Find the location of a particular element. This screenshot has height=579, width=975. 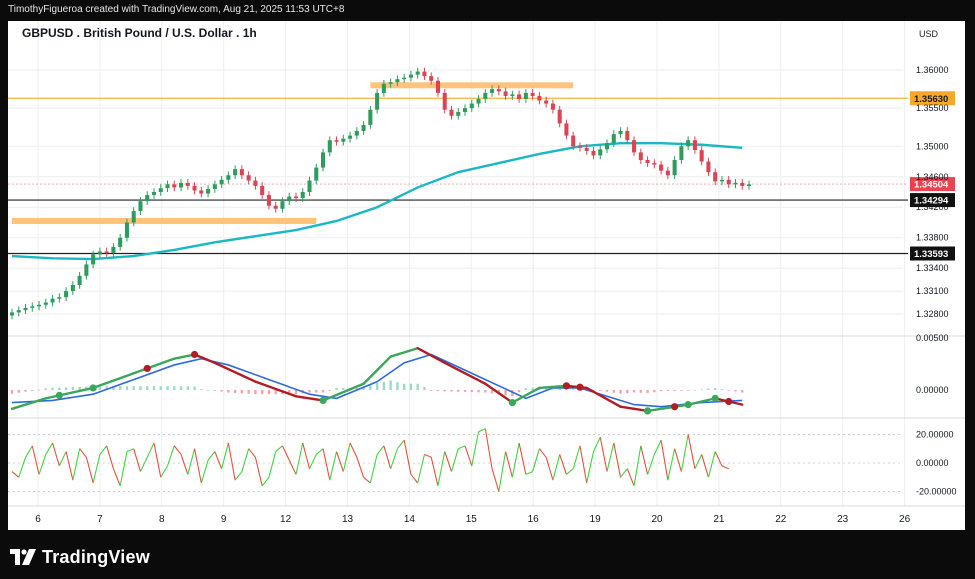

price-tick-label: 1.35000 is located at coordinates (932, 146).